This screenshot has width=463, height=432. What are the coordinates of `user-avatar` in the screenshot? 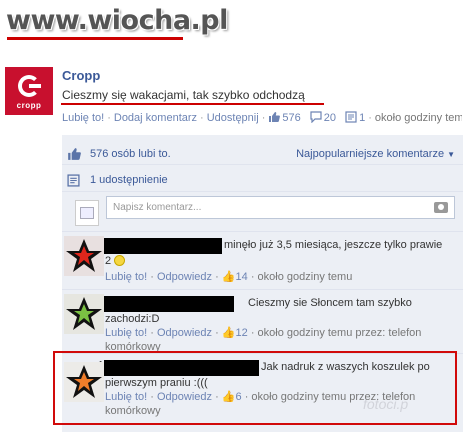 It's located at (87, 213).